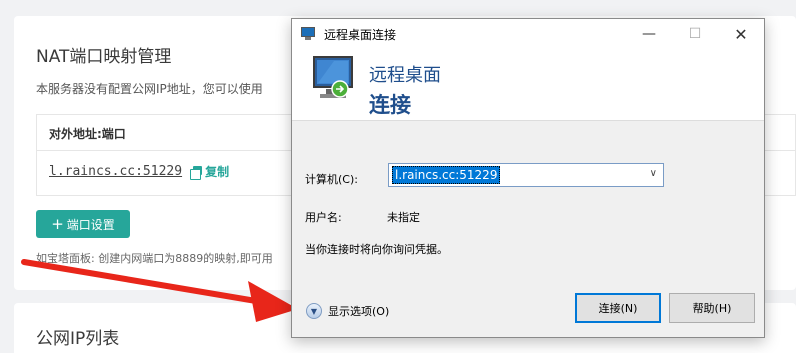 Image resolution: width=796 pixels, height=353 pixels. I want to click on close-button: ✕, so click(741, 34).